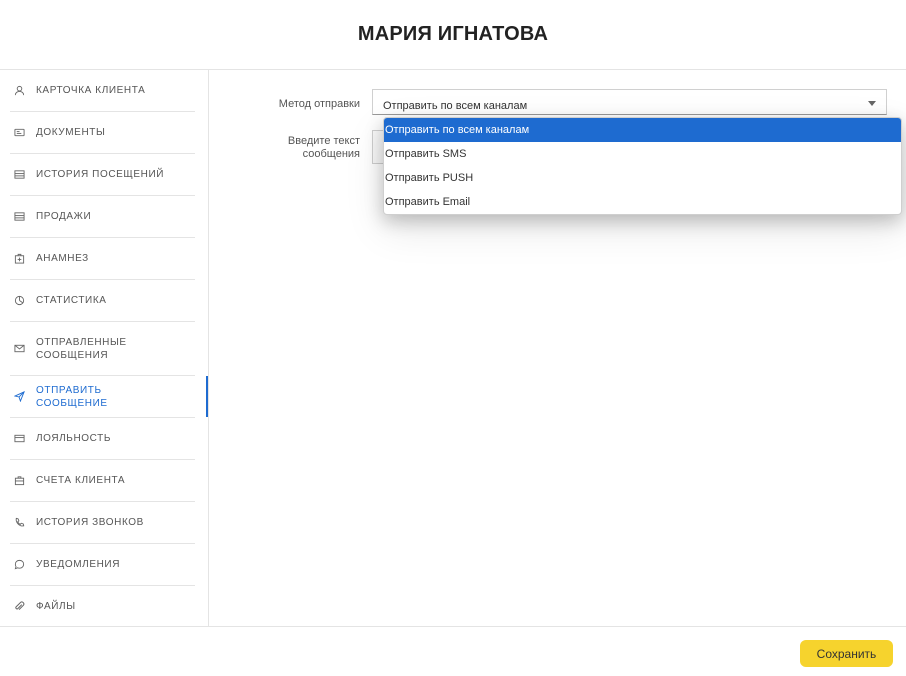  I want to click on sidebar-item-visit-history: ИСТОРИЯ ПОСЕЩЕНИЙ, so click(102, 175).